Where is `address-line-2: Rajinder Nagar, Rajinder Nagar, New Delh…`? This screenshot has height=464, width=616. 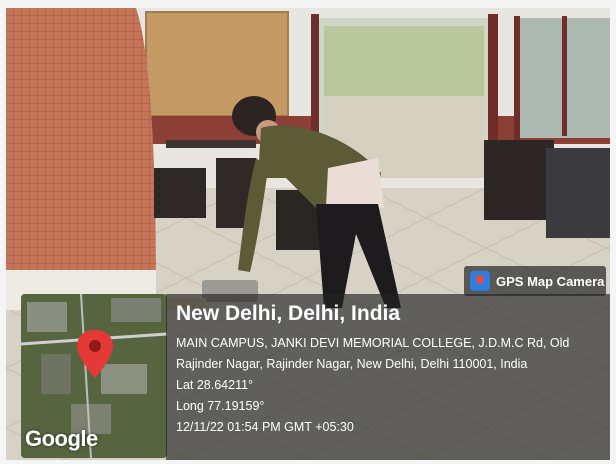 address-line-2: Rajinder Nagar, Rajinder Nagar, New Delh… is located at coordinates (352, 364).